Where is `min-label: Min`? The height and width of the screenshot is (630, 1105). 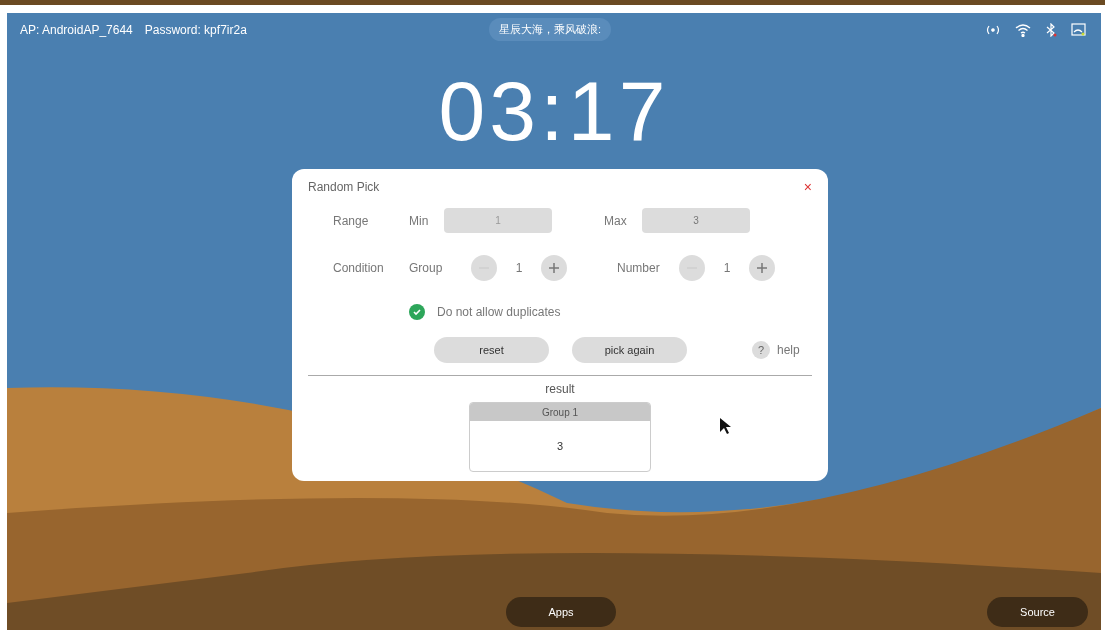 min-label: Min is located at coordinates (419, 221).